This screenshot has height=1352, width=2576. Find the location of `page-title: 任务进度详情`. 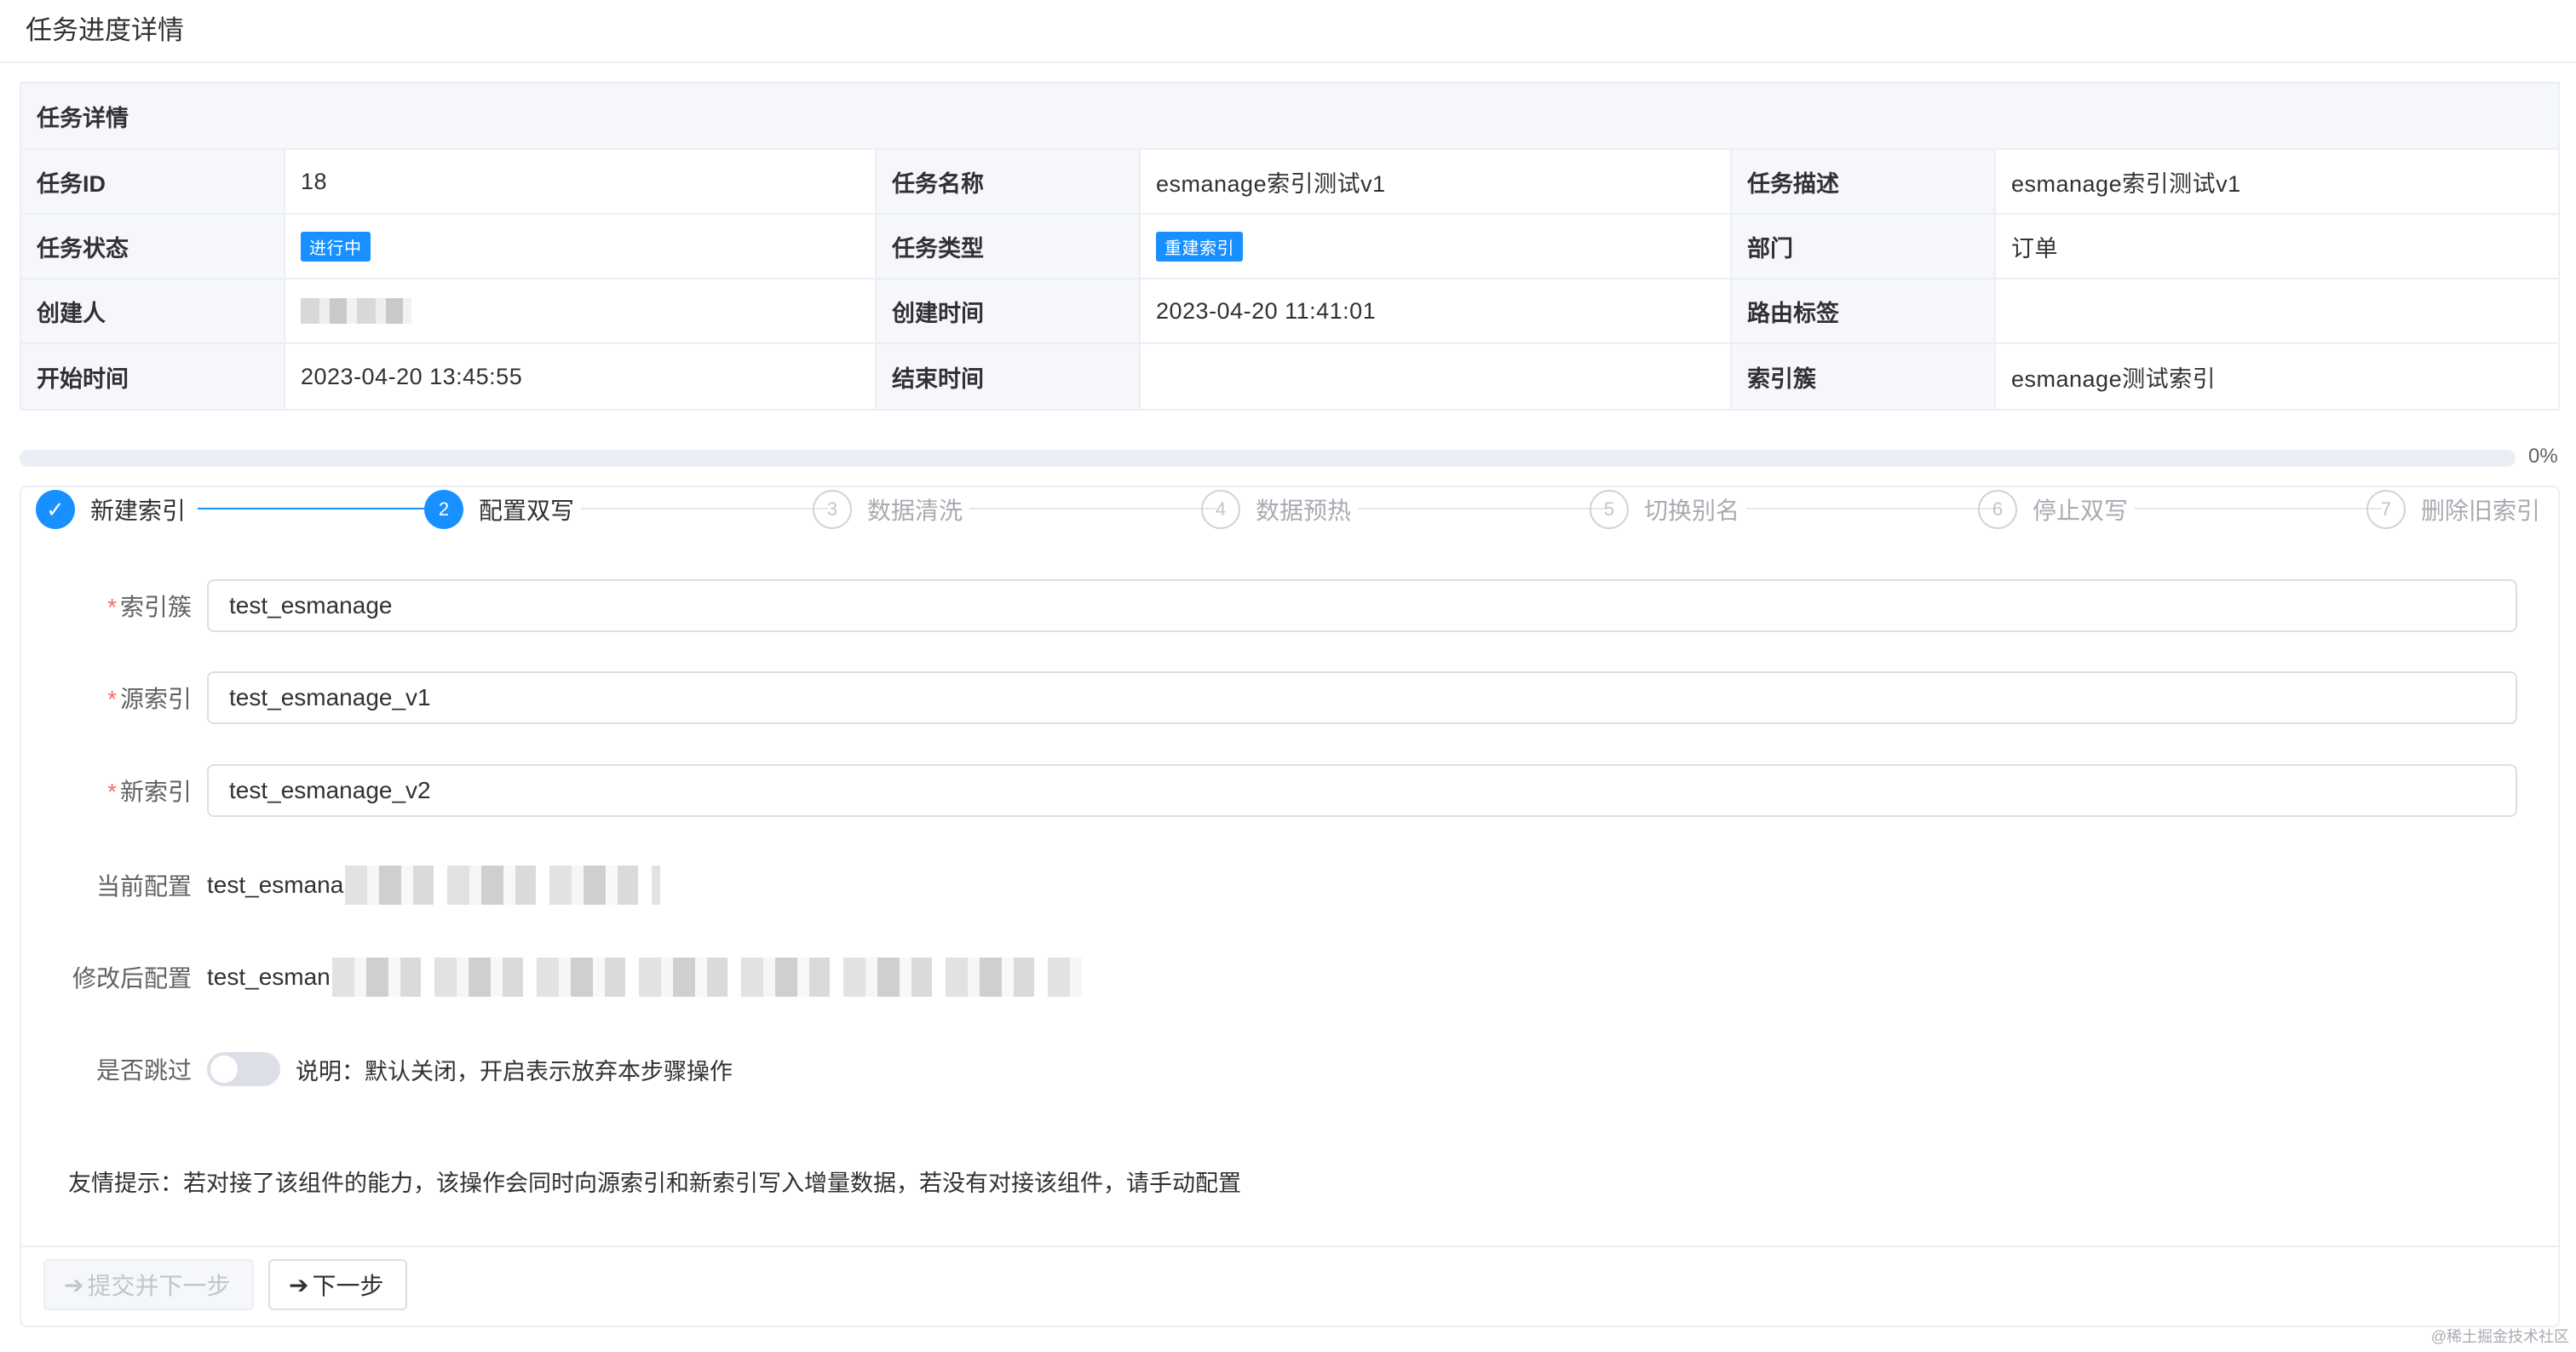

page-title: 任务进度详情 is located at coordinates (105, 30).